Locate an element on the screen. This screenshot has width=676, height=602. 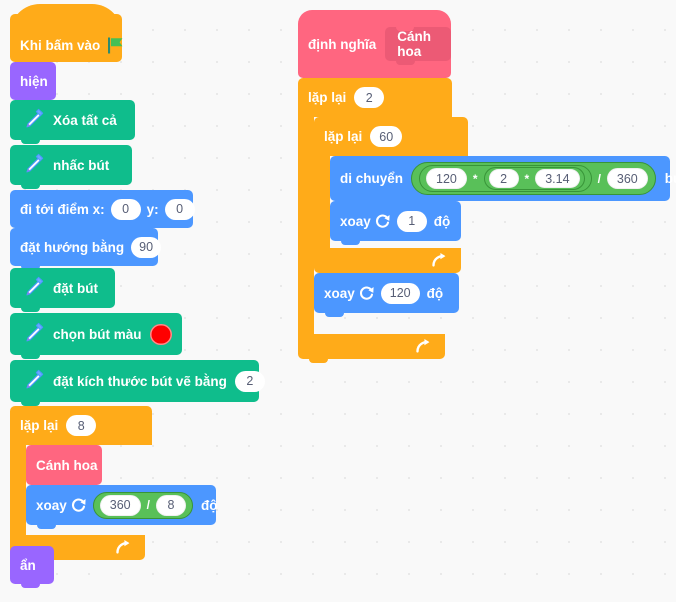
goto-y-label: y: is located at coordinates (152, 209).